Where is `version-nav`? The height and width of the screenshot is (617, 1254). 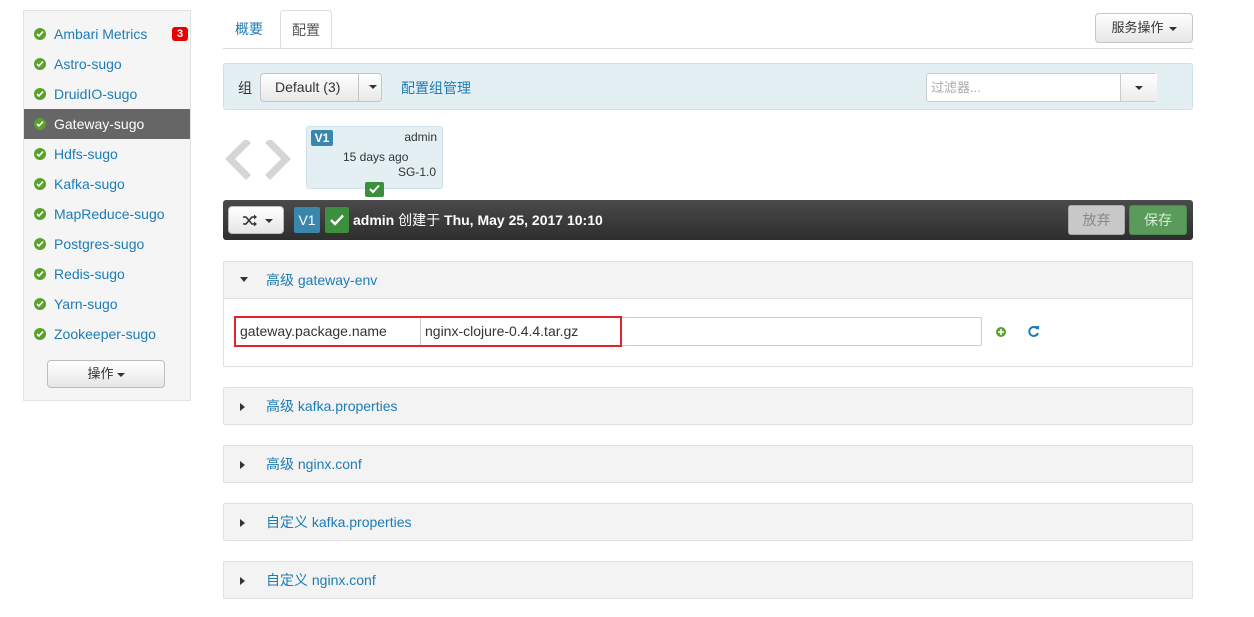
version-nav is located at coordinates (258, 160).